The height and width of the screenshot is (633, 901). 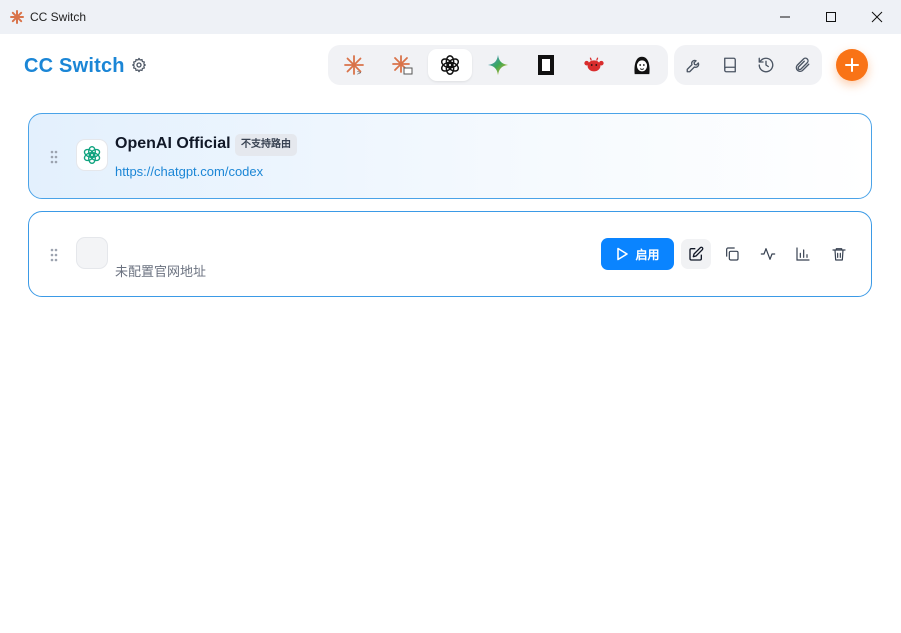 I want to click on paperclip-icon, so click(x=802, y=64).